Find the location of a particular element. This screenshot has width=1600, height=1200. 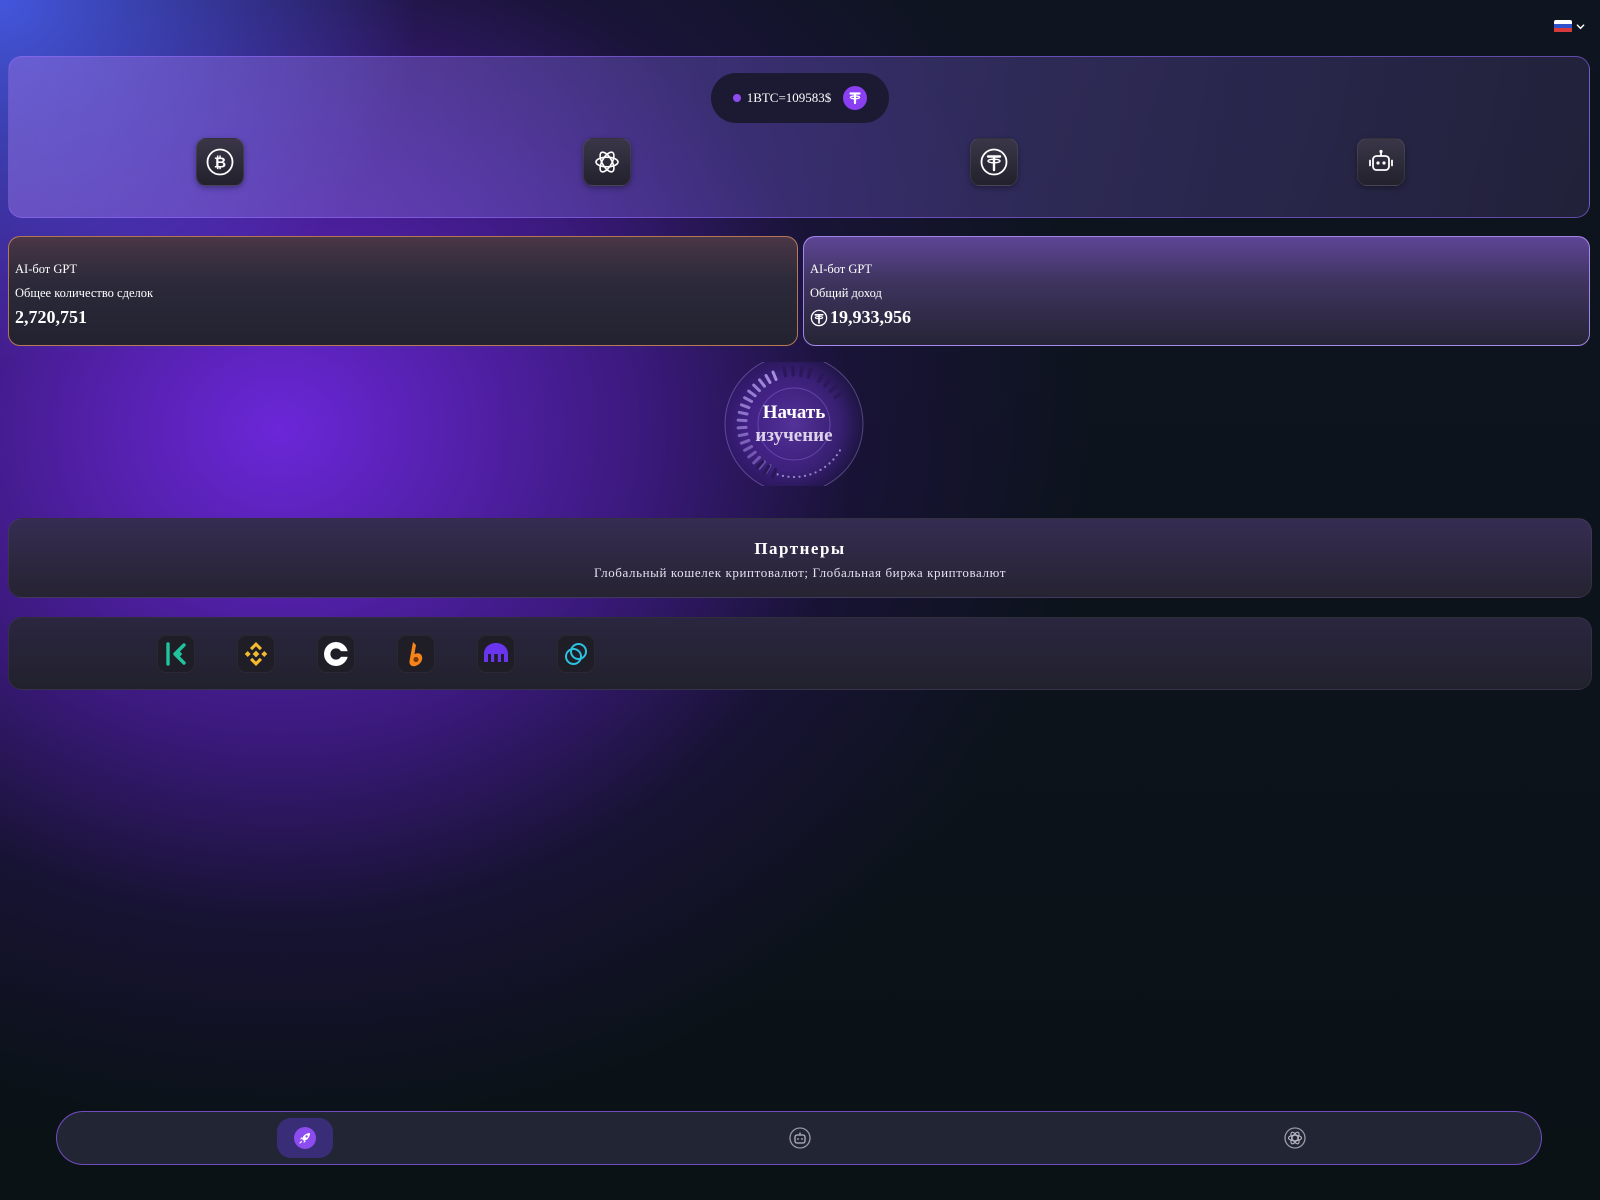

start-button-line1: Начать is located at coordinates (794, 412).